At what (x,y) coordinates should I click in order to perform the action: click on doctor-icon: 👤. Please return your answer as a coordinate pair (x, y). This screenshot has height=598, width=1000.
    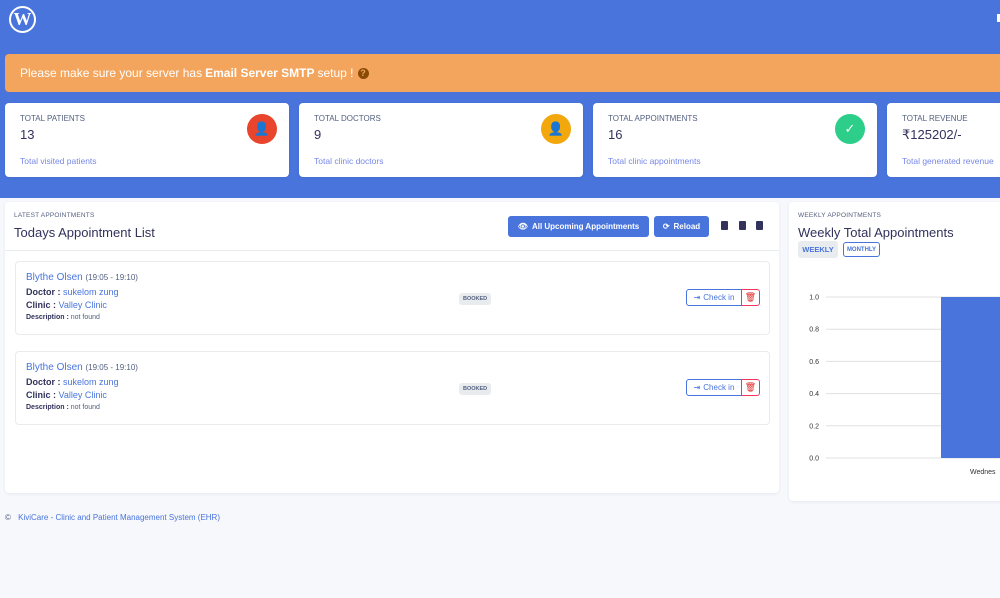
    Looking at the image, I should click on (556, 129).